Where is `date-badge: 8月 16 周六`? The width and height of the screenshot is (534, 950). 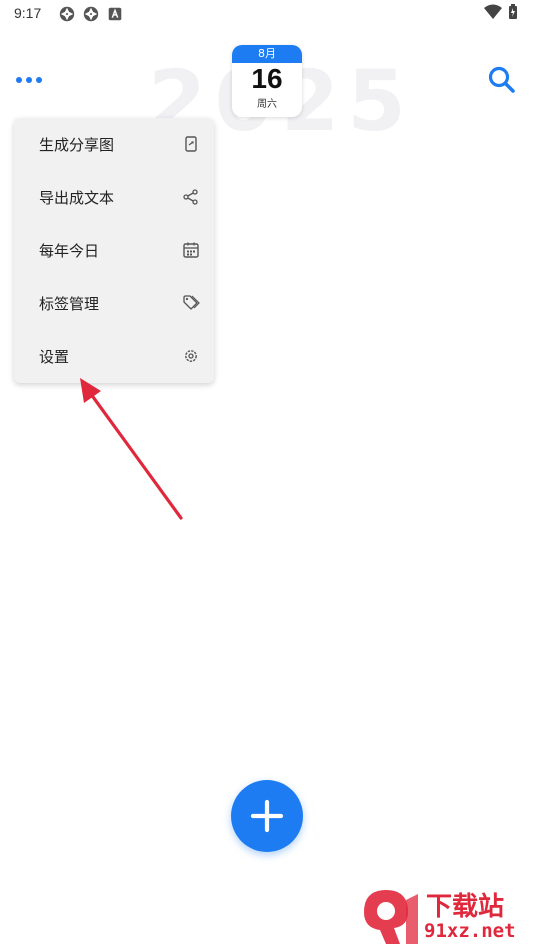
date-badge: 8月 16 周六 is located at coordinates (267, 81).